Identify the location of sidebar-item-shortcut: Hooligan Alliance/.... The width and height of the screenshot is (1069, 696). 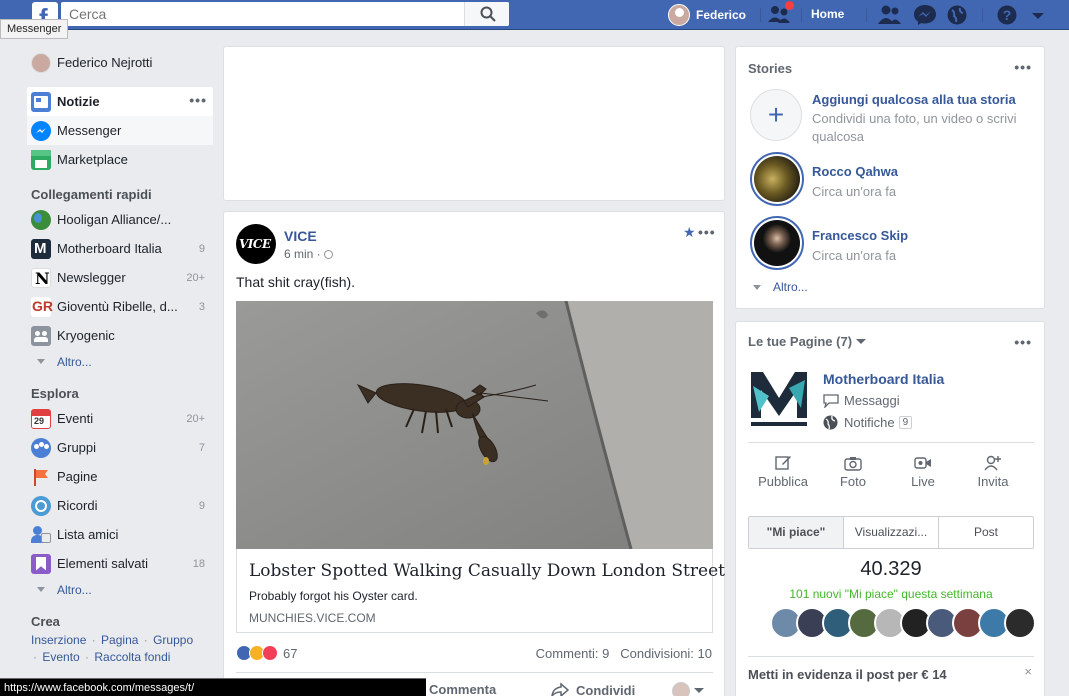
(120, 219).